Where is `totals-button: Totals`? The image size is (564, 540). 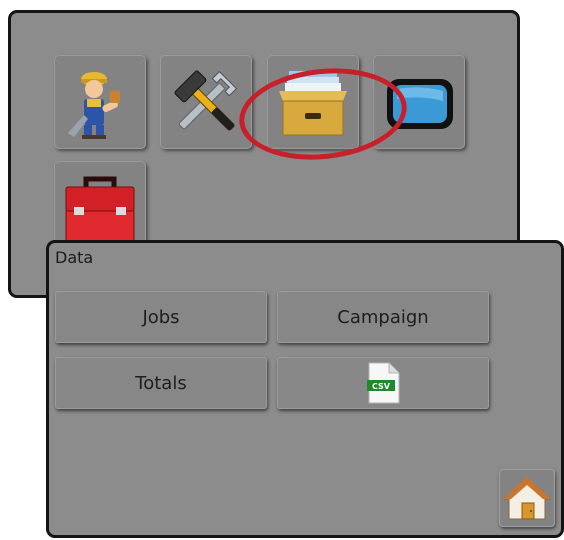
totals-button: Totals is located at coordinates (161, 383).